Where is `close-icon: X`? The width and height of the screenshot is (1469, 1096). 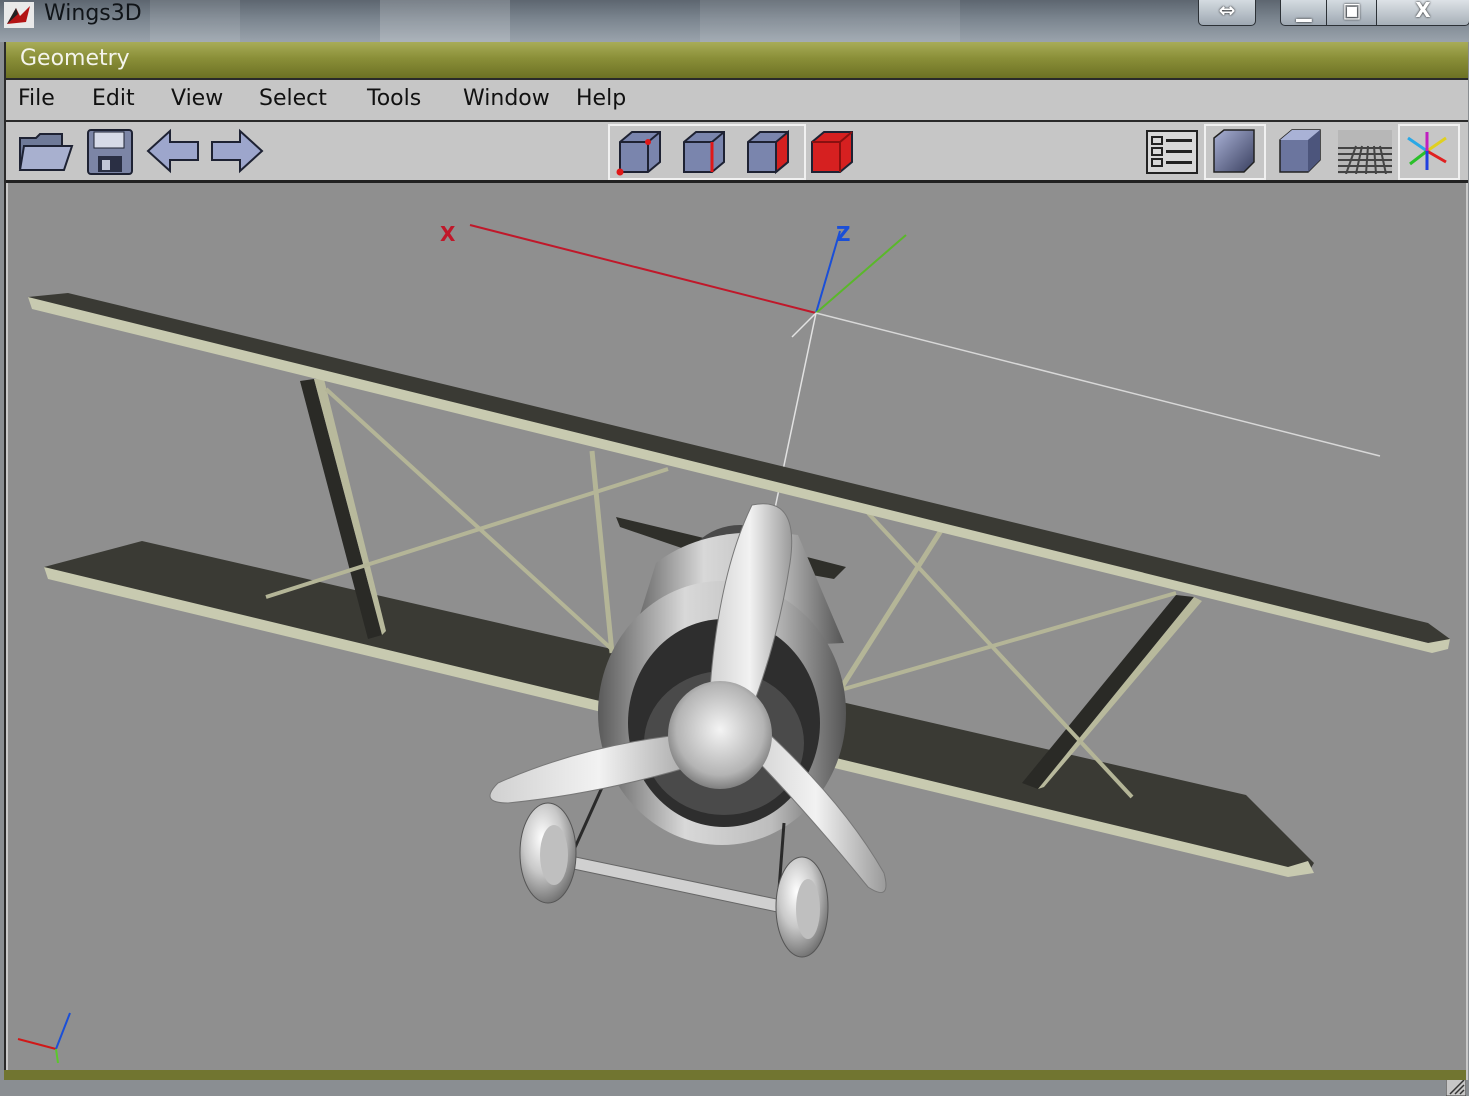 close-icon: X is located at coordinates (1423, 11).